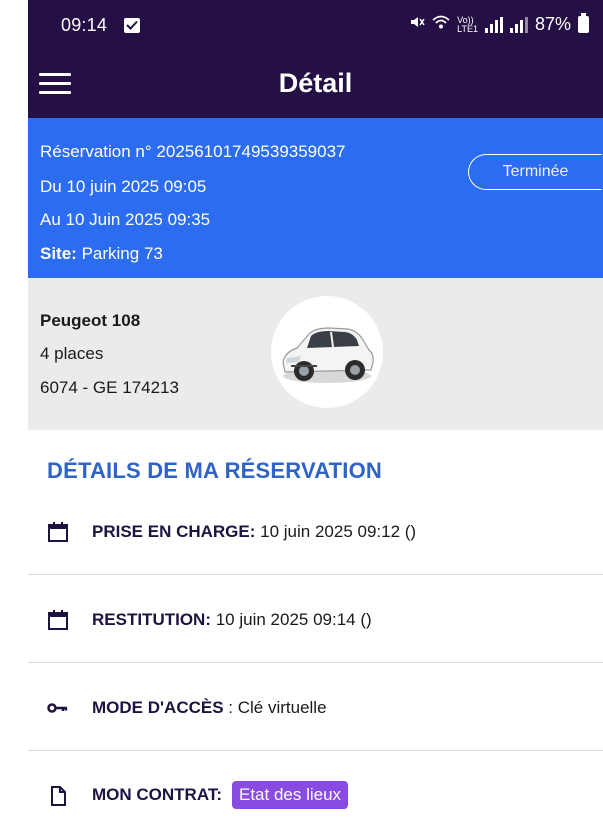  What do you see at coordinates (518, 24) in the screenshot?
I see `signal-strength-2-icon` at bounding box center [518, 24].